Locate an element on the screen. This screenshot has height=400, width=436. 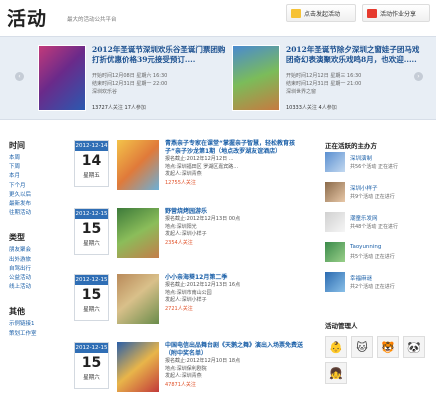
time-filter-link: 本月 is located at coordinates (34, 176).